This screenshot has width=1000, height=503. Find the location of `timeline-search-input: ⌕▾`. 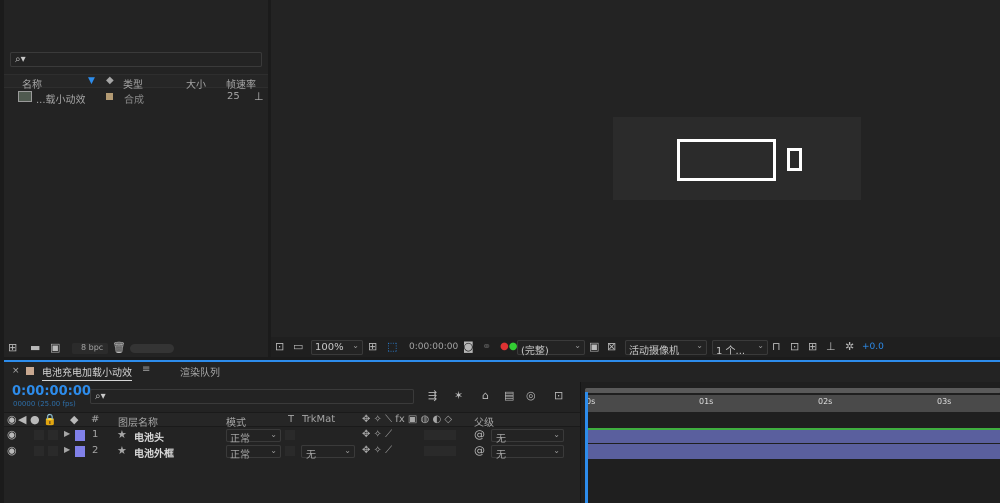

timeline-search-input: ⌕▾ is located at coordinates (252, 396).